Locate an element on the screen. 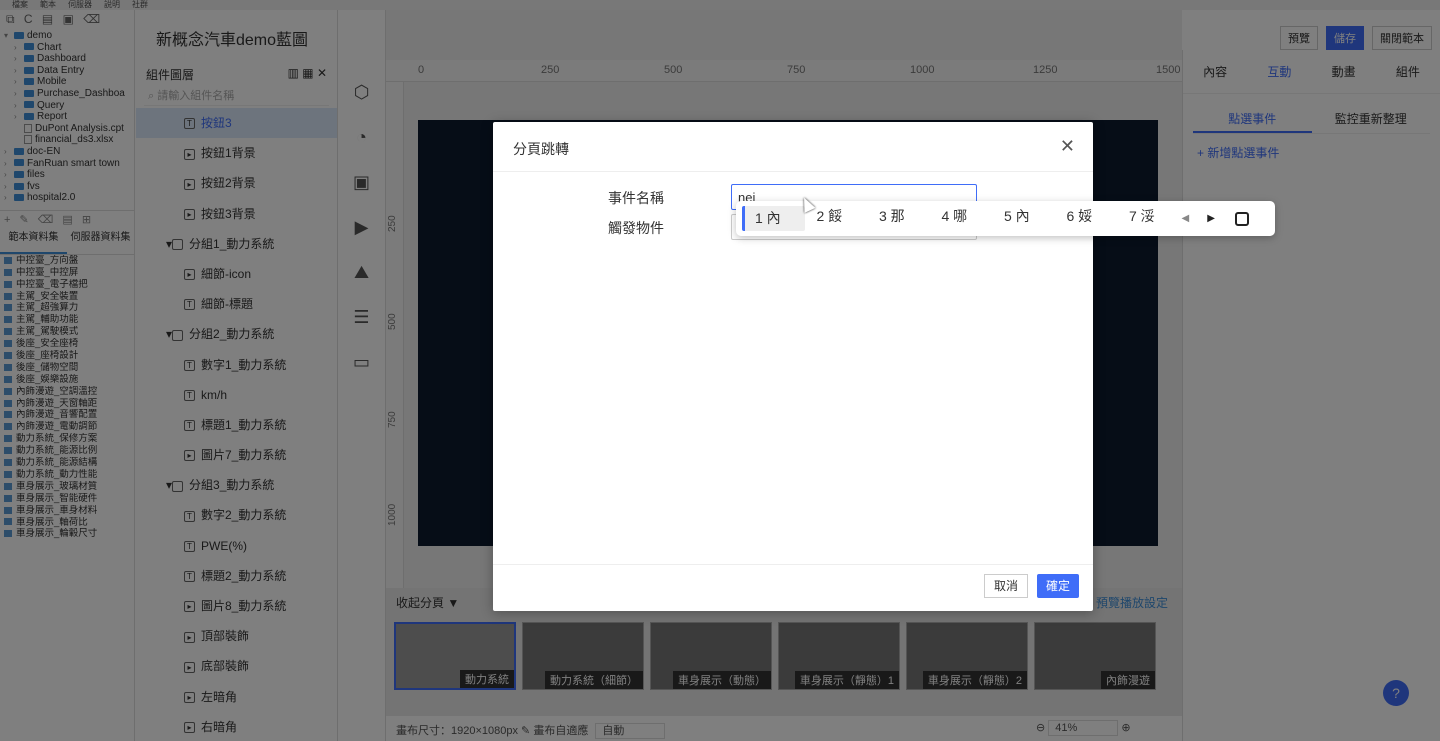 This screenshot has height=741, width=1440. ime-candidate: 6 娞 is located at coordinates (1086, 218).